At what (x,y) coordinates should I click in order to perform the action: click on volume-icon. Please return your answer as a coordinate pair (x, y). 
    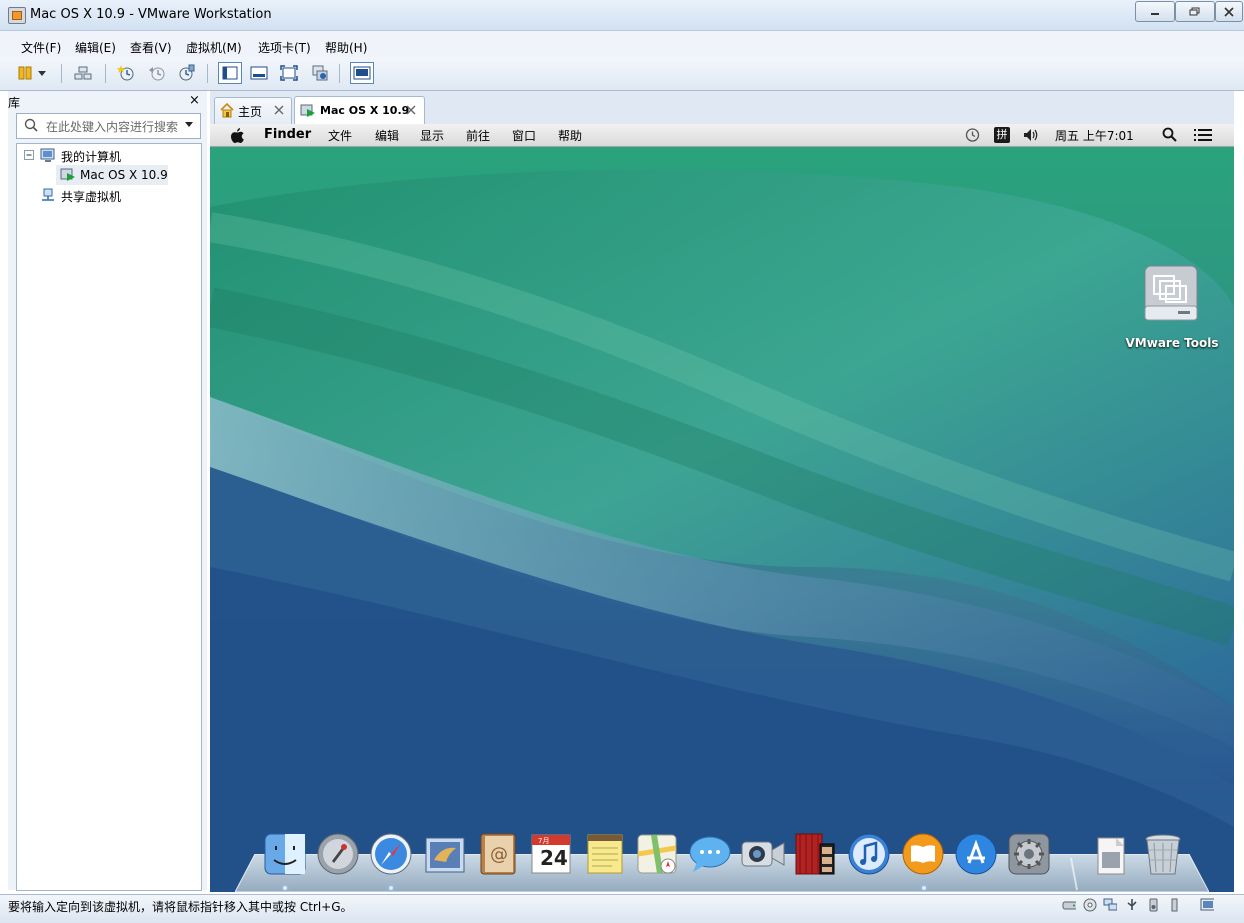
    Looking at the image, I should click on (1031, 135).